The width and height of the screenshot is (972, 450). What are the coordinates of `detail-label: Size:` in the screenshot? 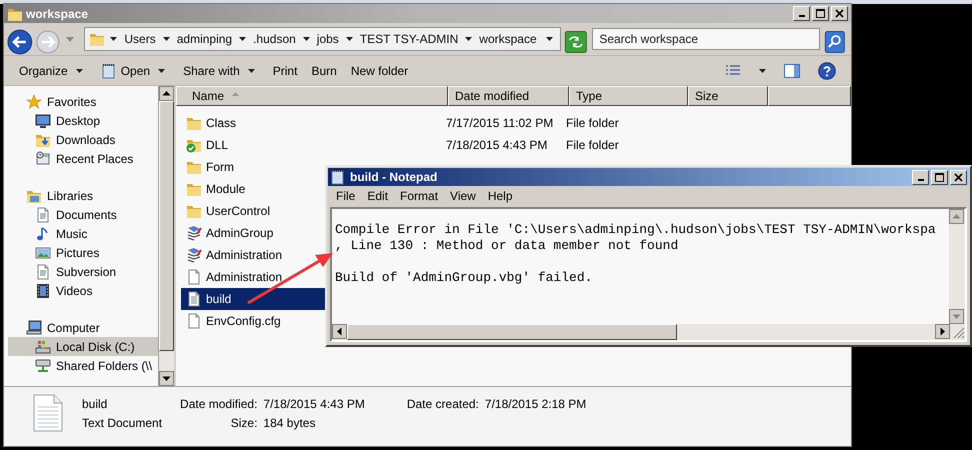 It's located at (244, 423).